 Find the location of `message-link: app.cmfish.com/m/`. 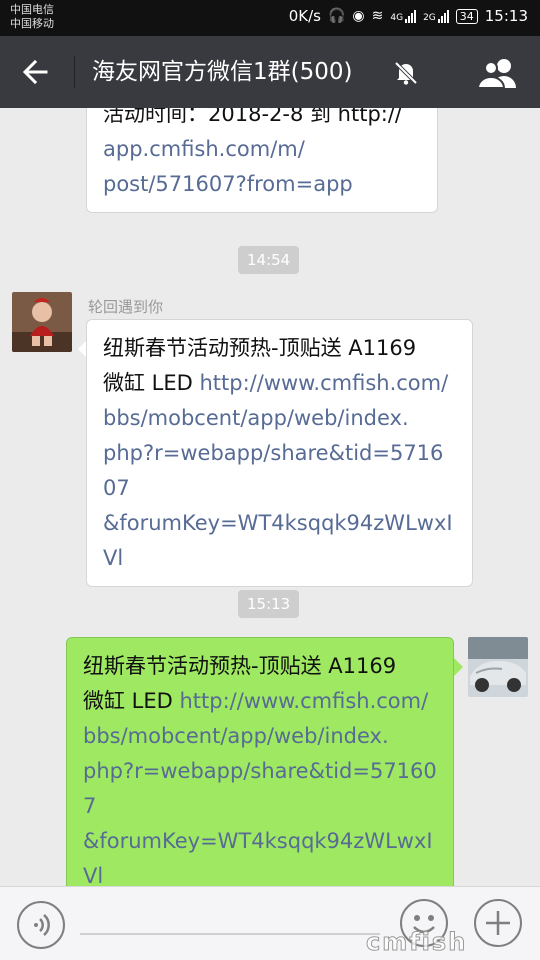

message-link: app.cmfish.com/m/ is located at coordinates (262, 149).